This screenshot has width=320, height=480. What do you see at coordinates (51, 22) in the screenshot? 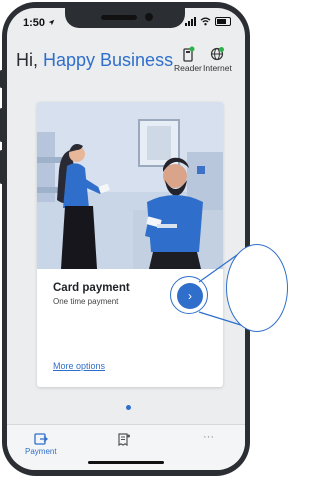
I see `location-arrow-icon` at bounding box center [51, 22].